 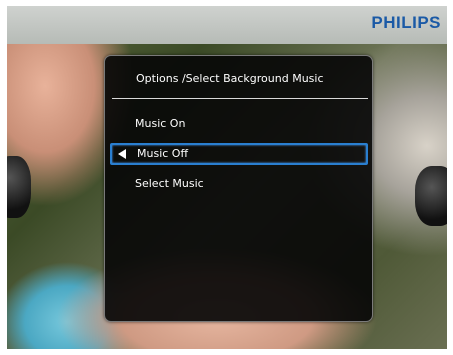 I want to click on left-arrow-icon, so click(x=122, y=154).